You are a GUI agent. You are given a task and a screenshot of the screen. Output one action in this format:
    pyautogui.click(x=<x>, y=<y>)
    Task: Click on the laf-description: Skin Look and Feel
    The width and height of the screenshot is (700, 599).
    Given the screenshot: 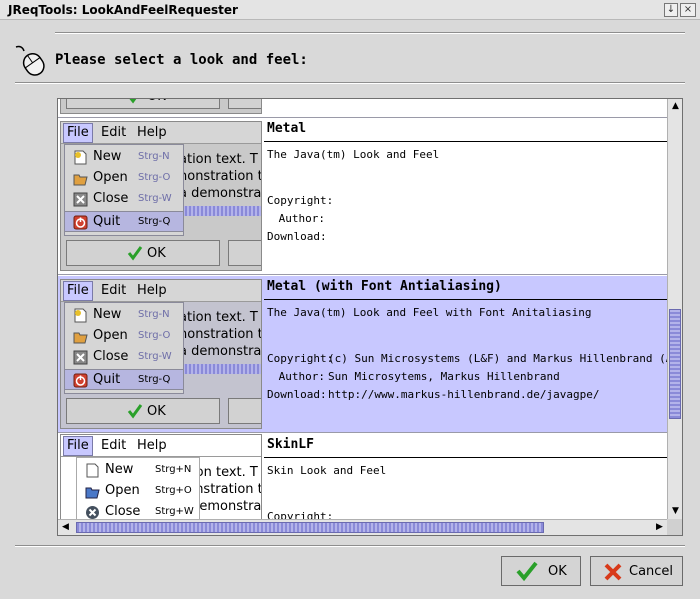 What is the action you would take?
    pyautogui.click(x=327, y=470)
    